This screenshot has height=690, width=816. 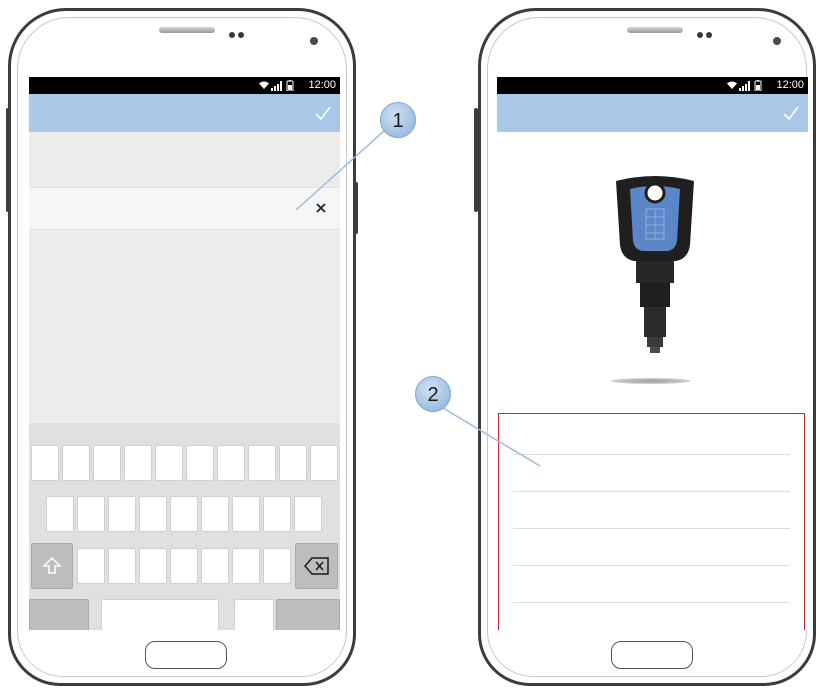 I want to click on callout-1-leader, so click(x=340, y=170).